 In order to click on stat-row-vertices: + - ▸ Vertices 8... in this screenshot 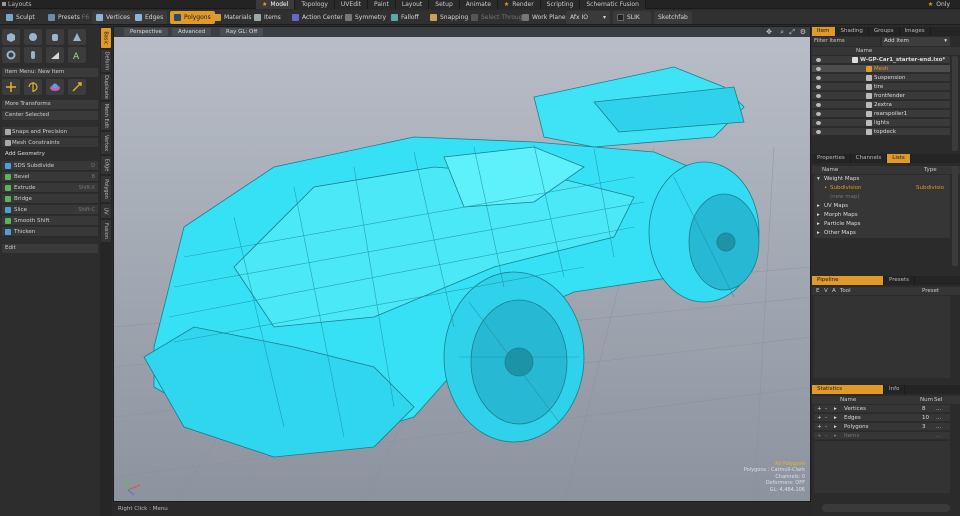, I will do `click(882, 409)`.